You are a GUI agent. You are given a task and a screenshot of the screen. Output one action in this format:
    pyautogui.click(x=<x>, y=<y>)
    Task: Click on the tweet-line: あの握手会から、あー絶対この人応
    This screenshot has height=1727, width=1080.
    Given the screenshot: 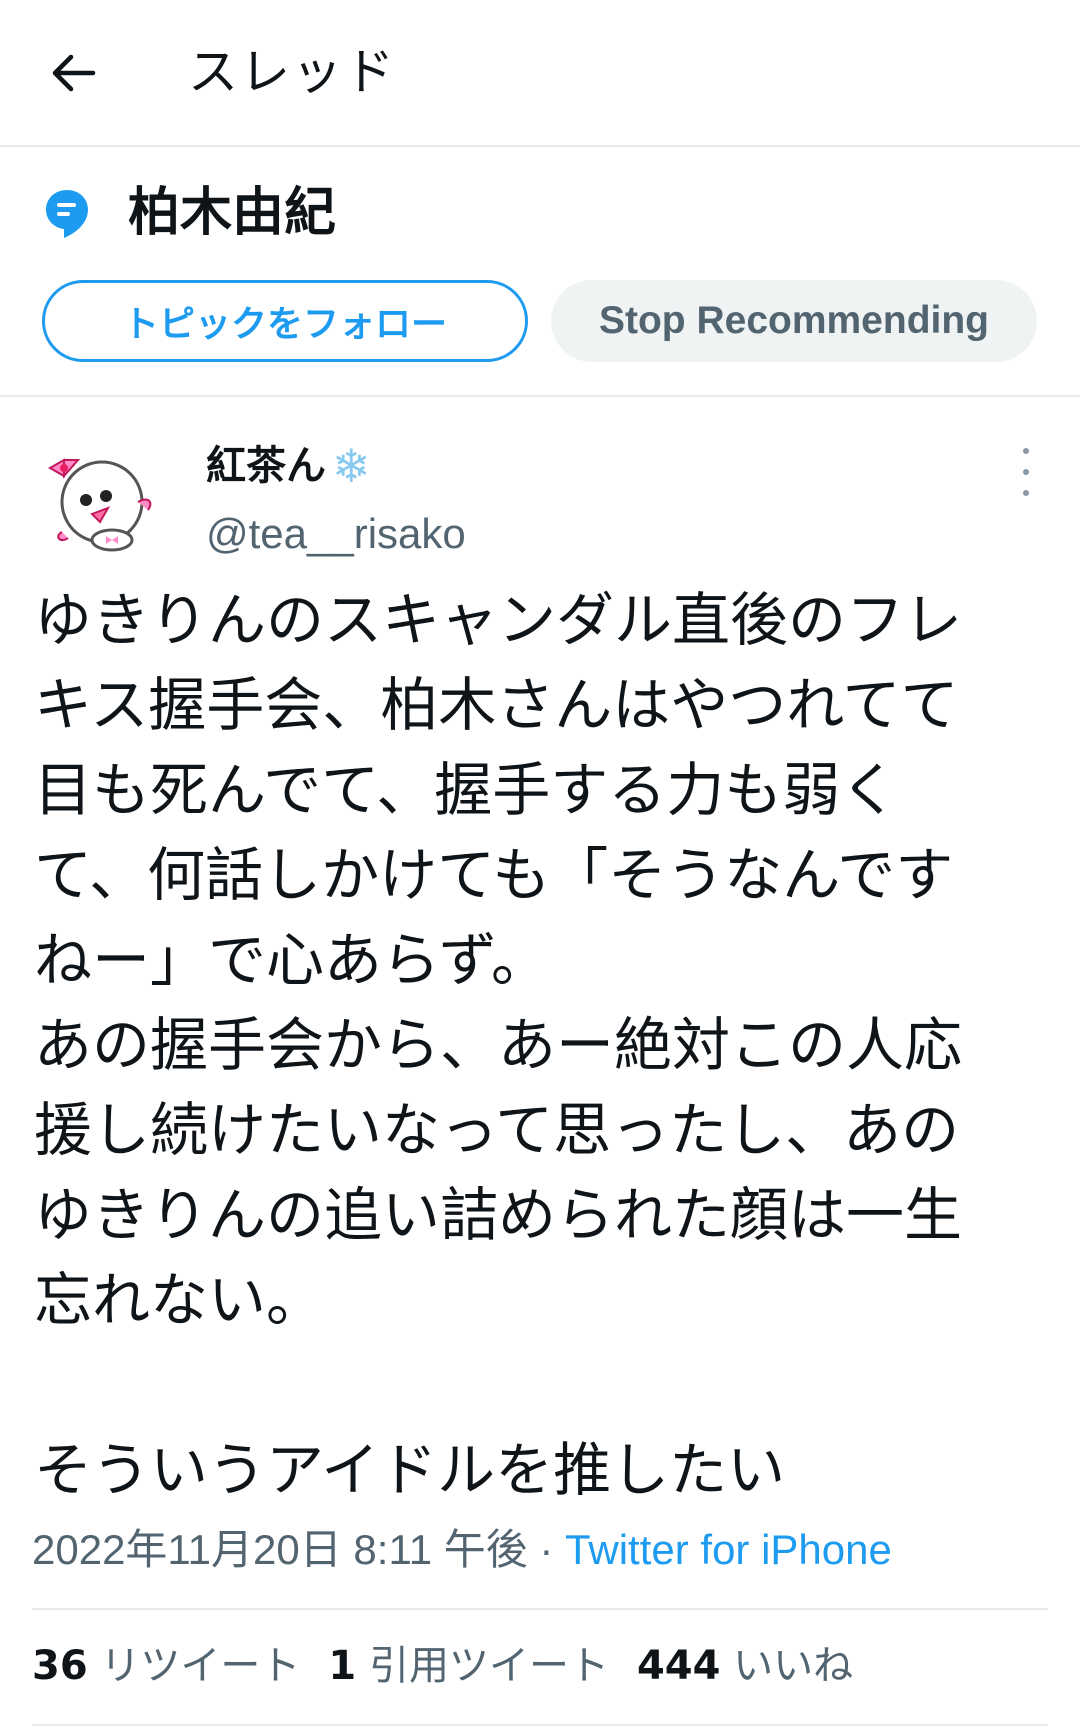 What is the action you would take?
    pyautogui.click(x=498, y=1045)
    